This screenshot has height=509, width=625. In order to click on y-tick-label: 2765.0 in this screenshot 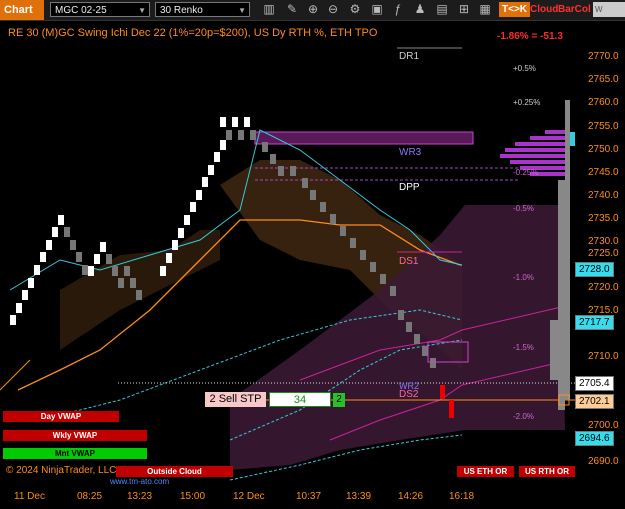, I will do `click(603, 79)`.